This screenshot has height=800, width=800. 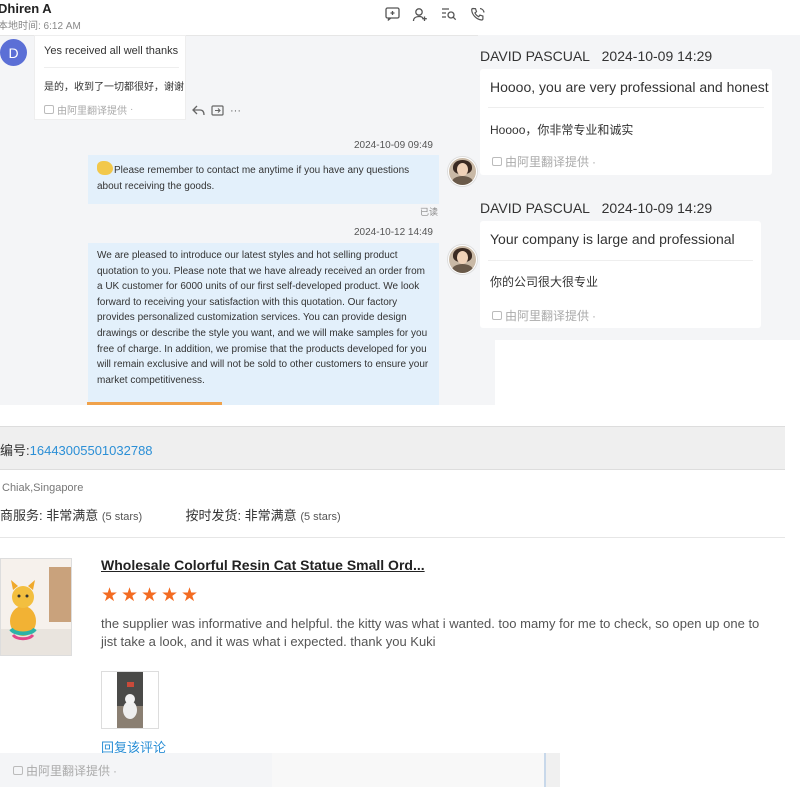 What do you see at coordinates (130, 700) in the screenshot?
I see `review-photo` at bounding box center [130, 700].